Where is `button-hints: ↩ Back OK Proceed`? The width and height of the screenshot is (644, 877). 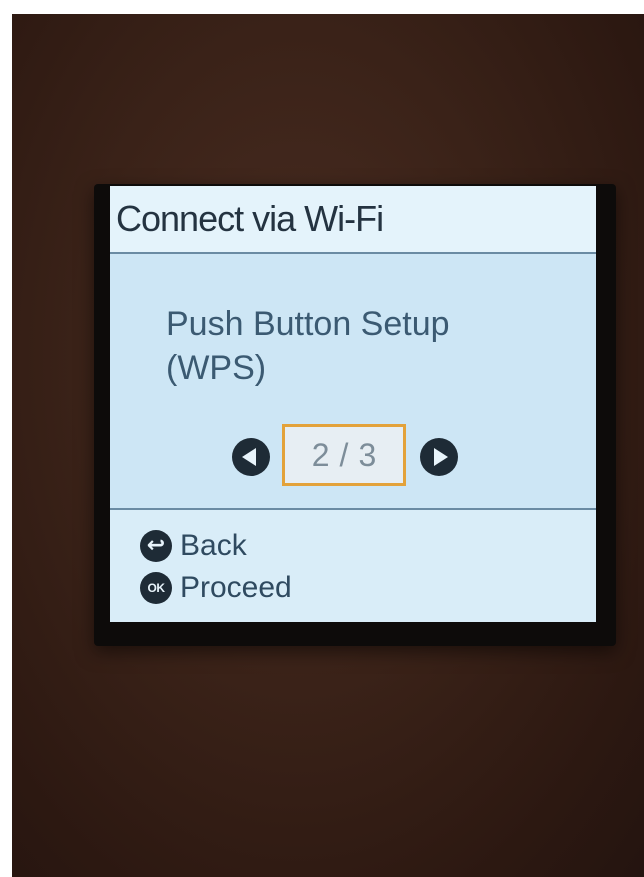 button-hints: ↩ Back OK Proceed is located at coordinates (353, 565).